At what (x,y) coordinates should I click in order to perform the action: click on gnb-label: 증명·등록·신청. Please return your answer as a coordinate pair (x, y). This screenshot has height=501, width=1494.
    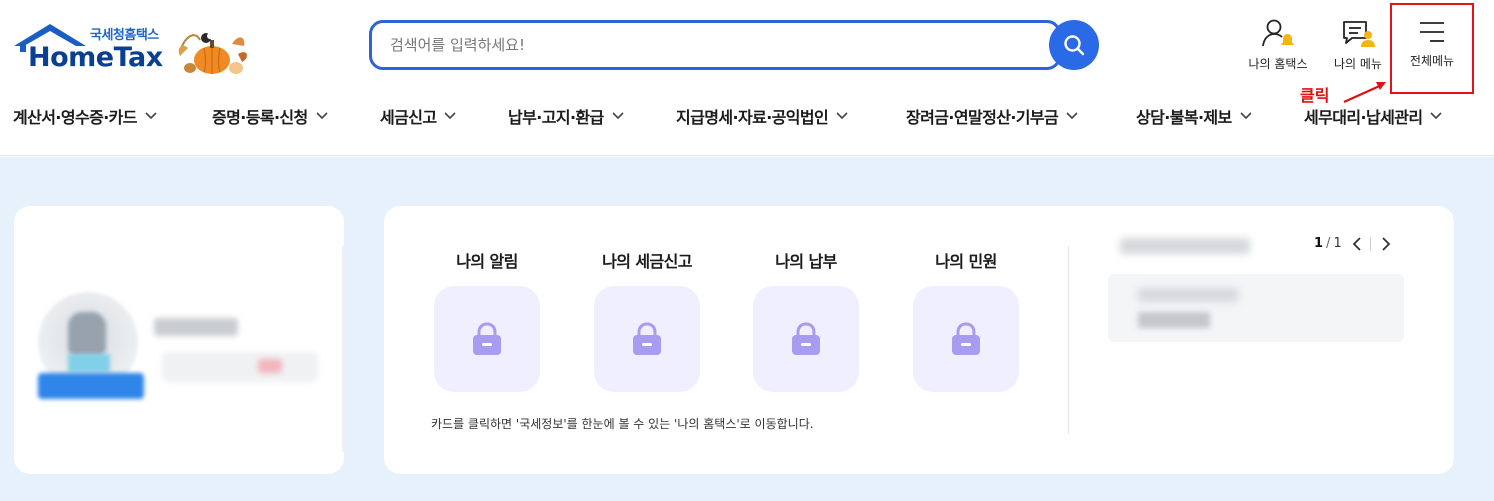
    Looking at the image, I should click on (260, 117).